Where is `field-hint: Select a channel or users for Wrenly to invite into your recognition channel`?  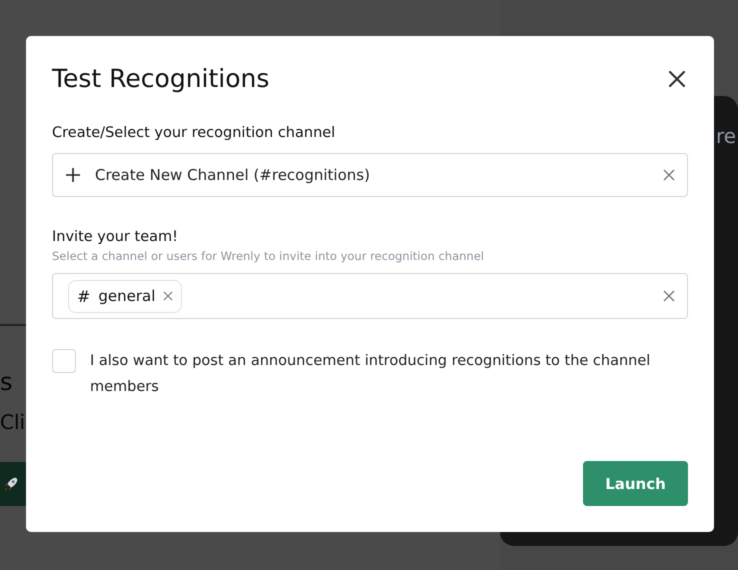
field-hint: Select a channel or users for Wrenly to invite into your recognition channel is located at coordinates (268, 256).